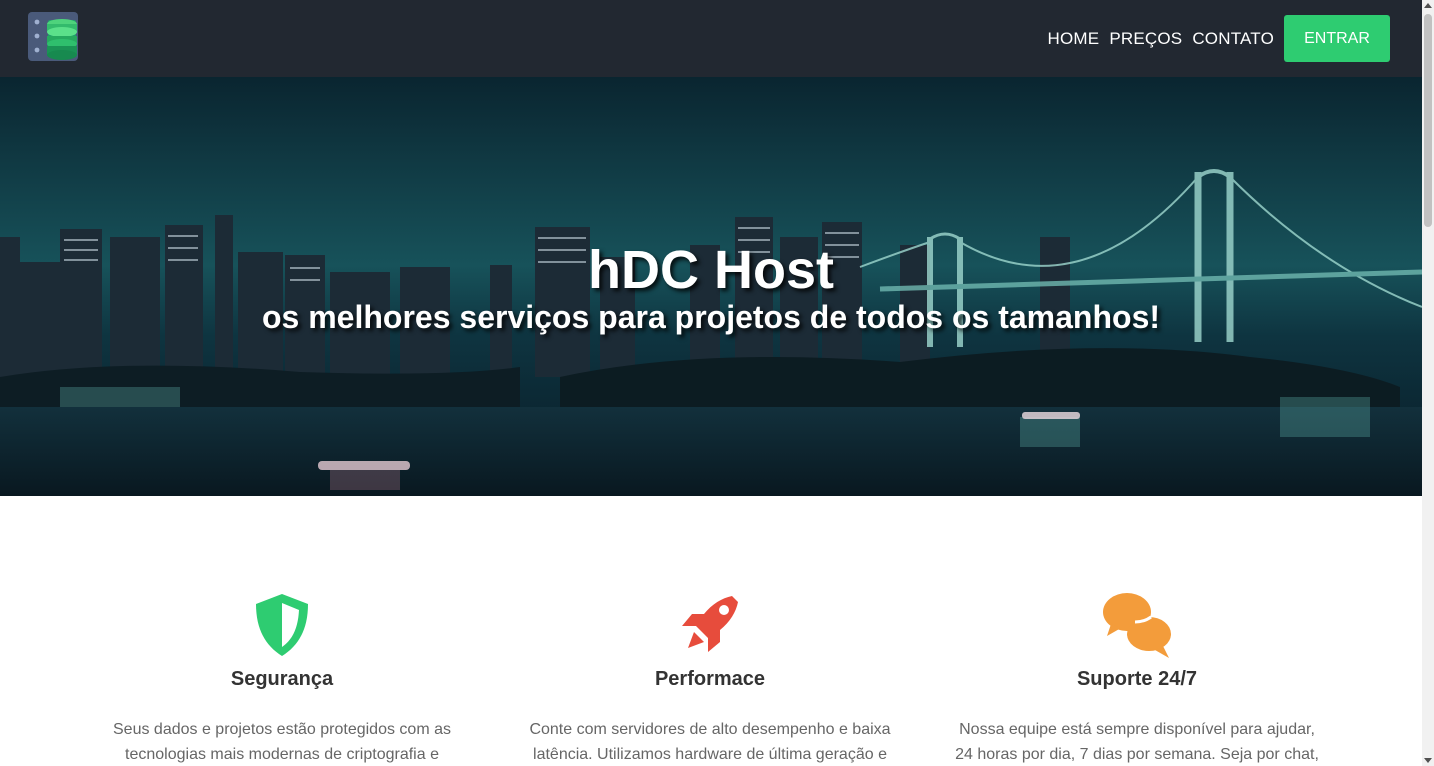 The width and height of the screenshot is (1434, 766). Describe the element at coordinates (710, 624) in the screenshot. I see `rocket-icon` at that location.